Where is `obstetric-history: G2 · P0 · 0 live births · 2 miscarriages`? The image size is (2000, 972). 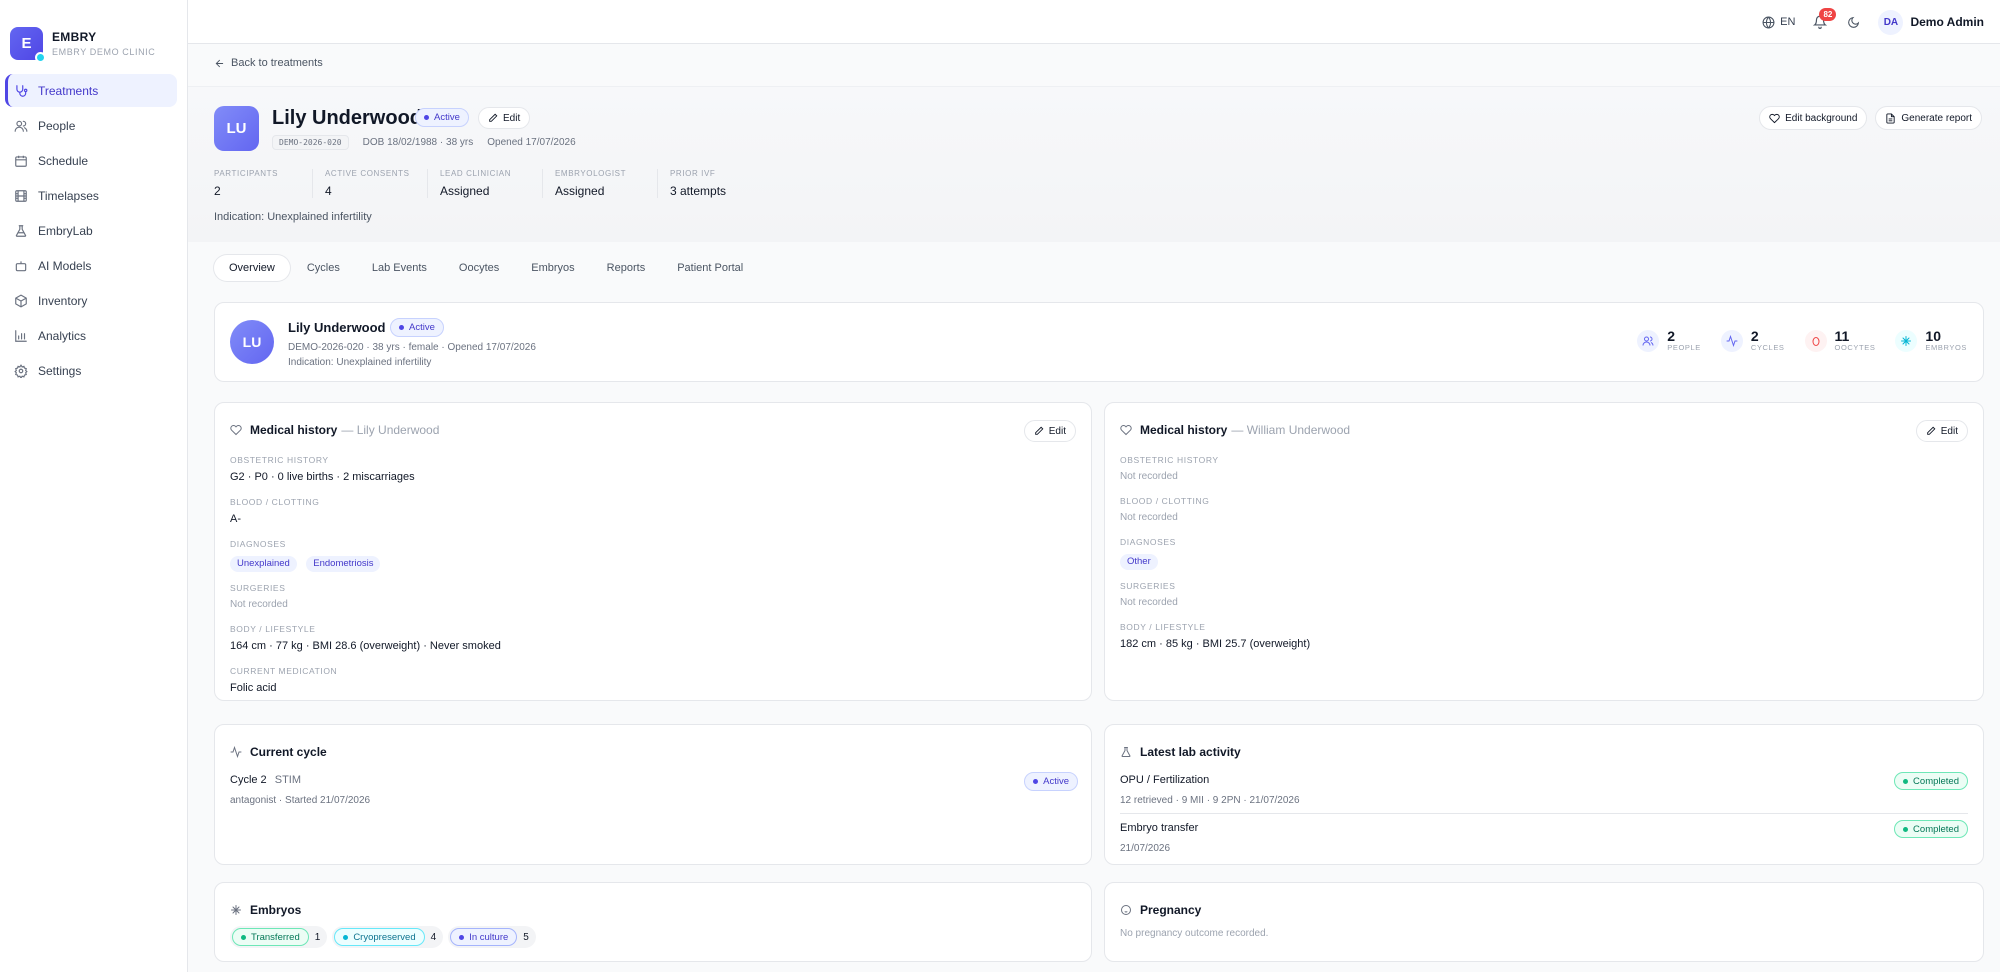 obstetric-history: G2 · P0 · 0 live births · 2 miscarriages is located at coordinates (322, 477).